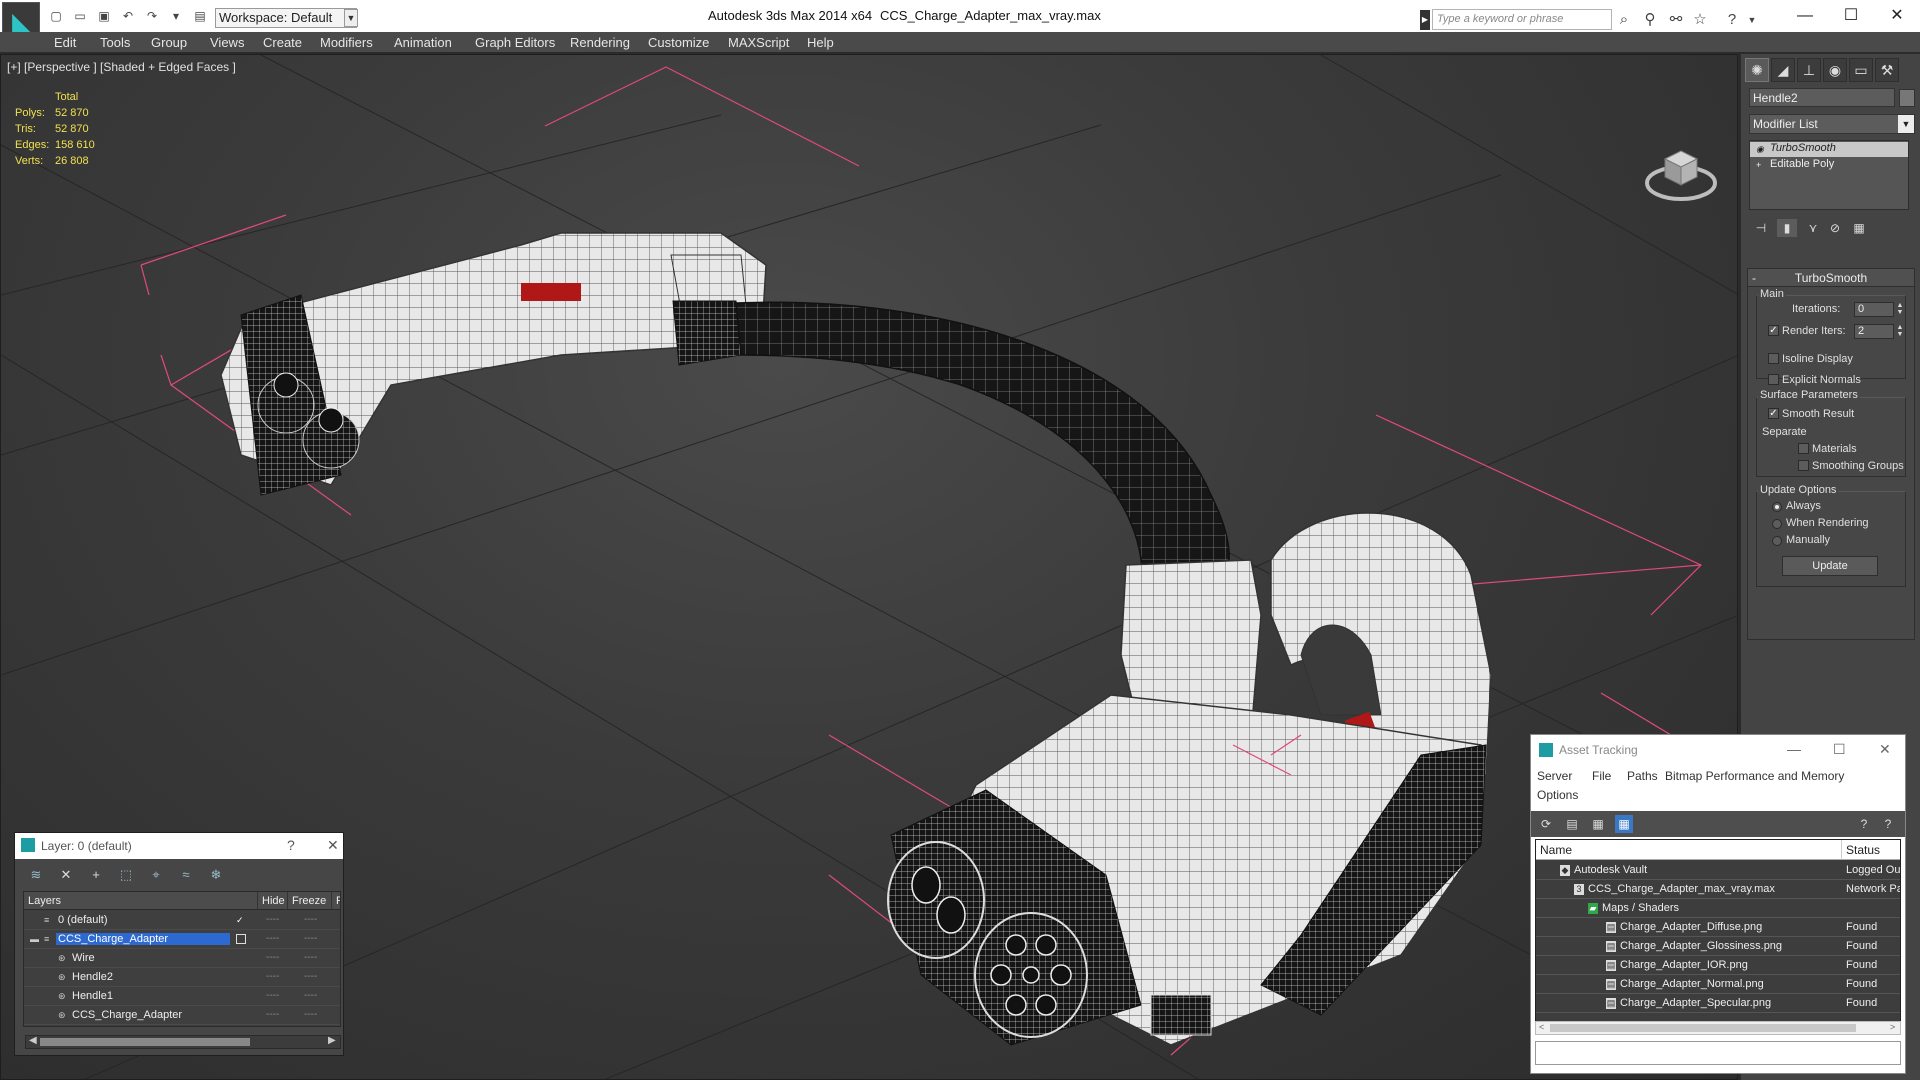 This screenshot has height=1080, width=1920. I want to click on rollout-title: - TurboSmooth, so click(1831, 278).